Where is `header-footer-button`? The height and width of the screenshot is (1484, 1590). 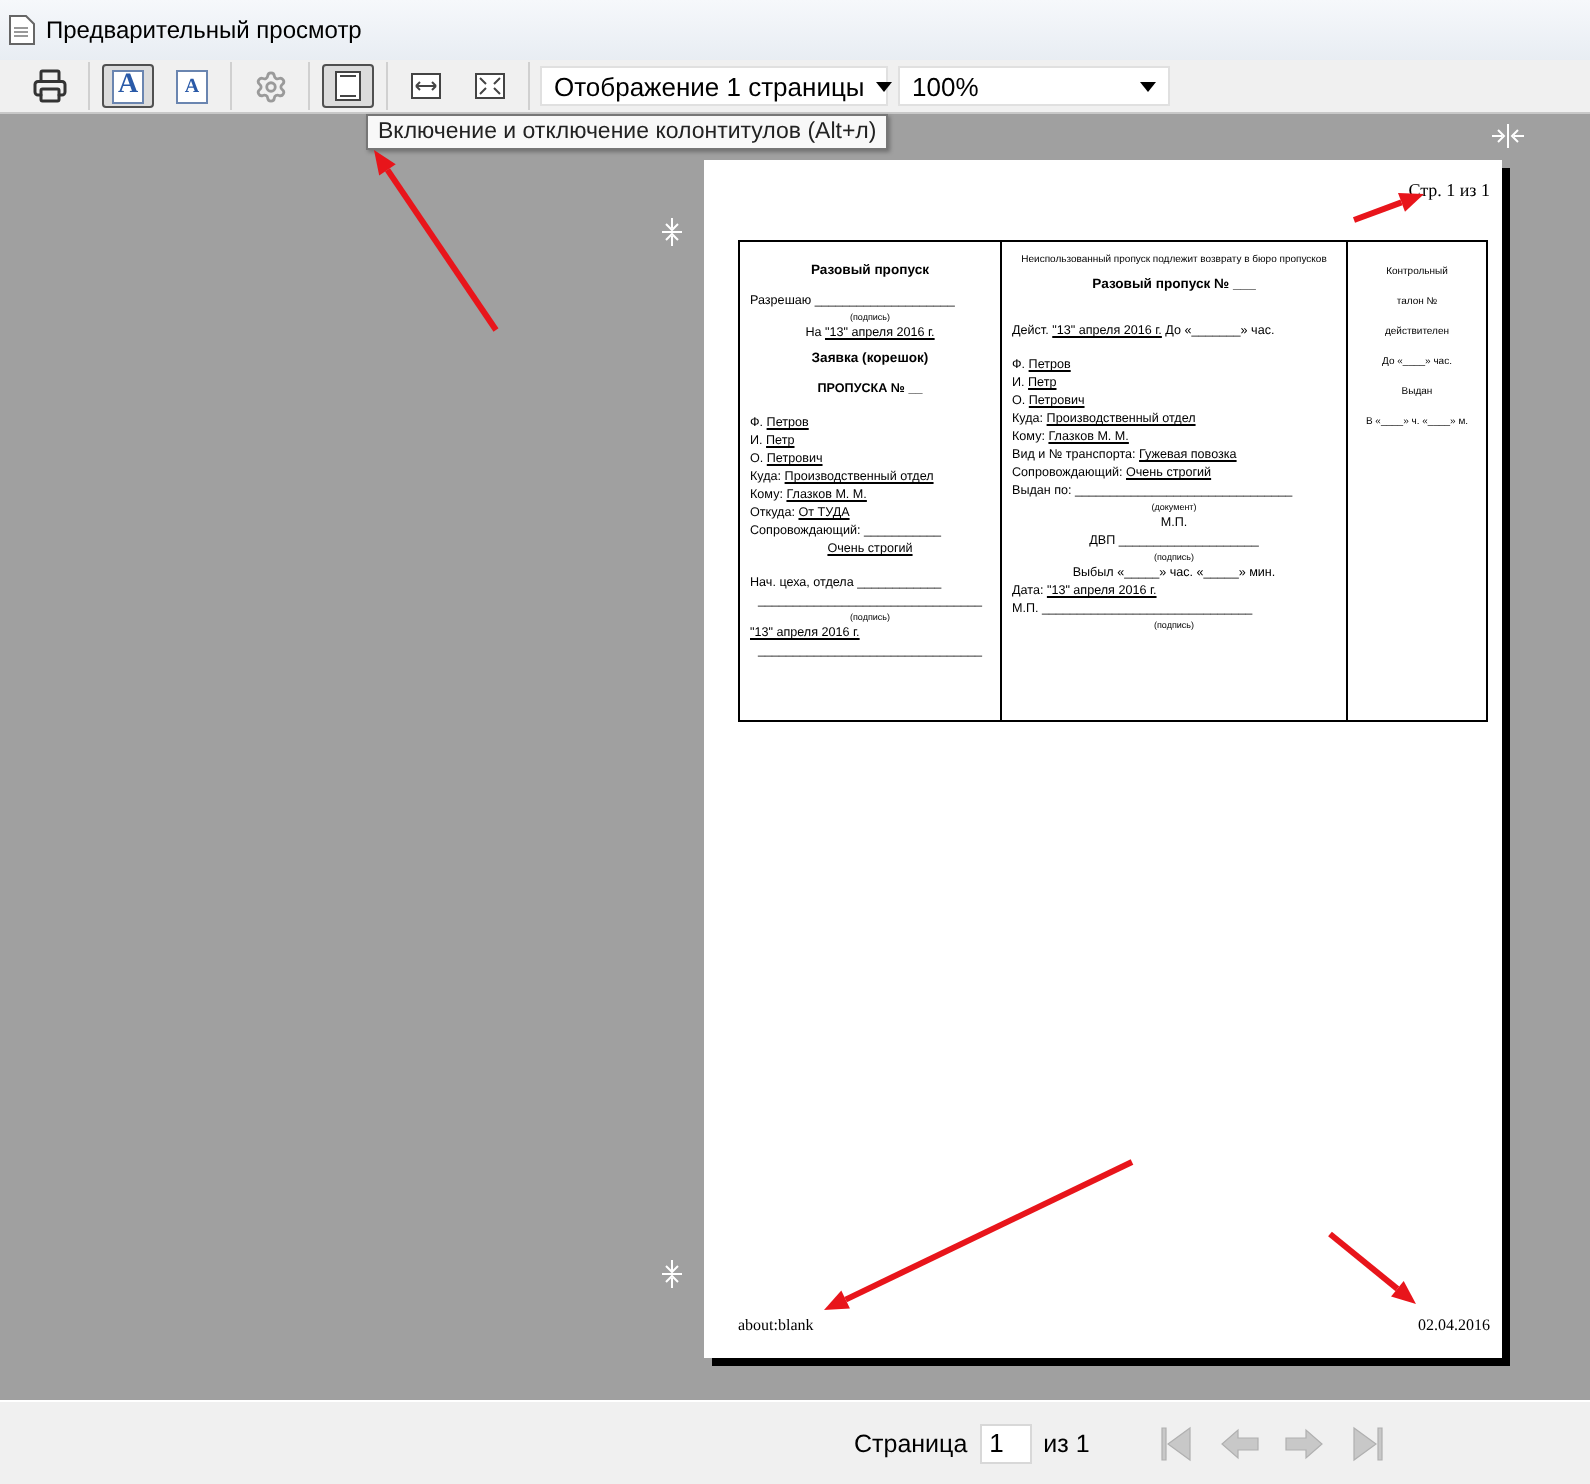
header-footer-button is located at coordinates (348, 86).